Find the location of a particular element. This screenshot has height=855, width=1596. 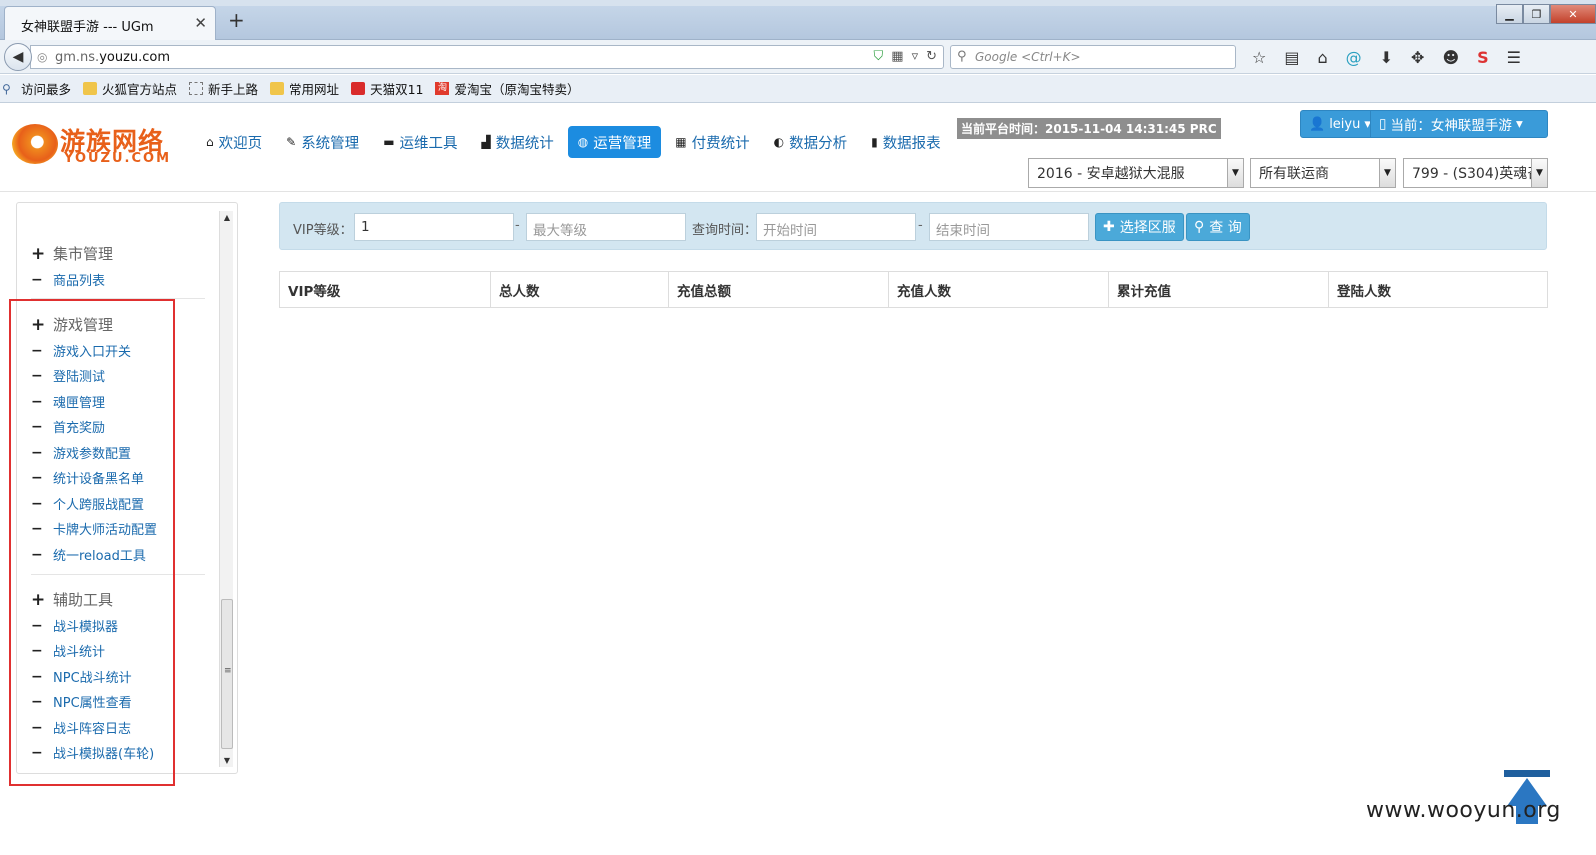

bookmark-common-sites: 常用网址 is located at coordinates (304, 88).